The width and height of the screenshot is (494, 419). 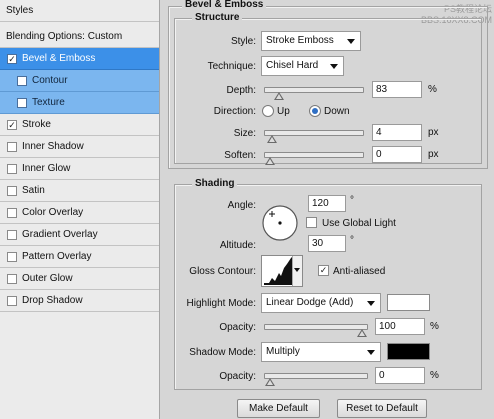 What do you see at coordinates (310, 302) in the screenshot?
I see `highlight-mode-value: Linear Dodge (Add)` at bounding box center [310, 302].